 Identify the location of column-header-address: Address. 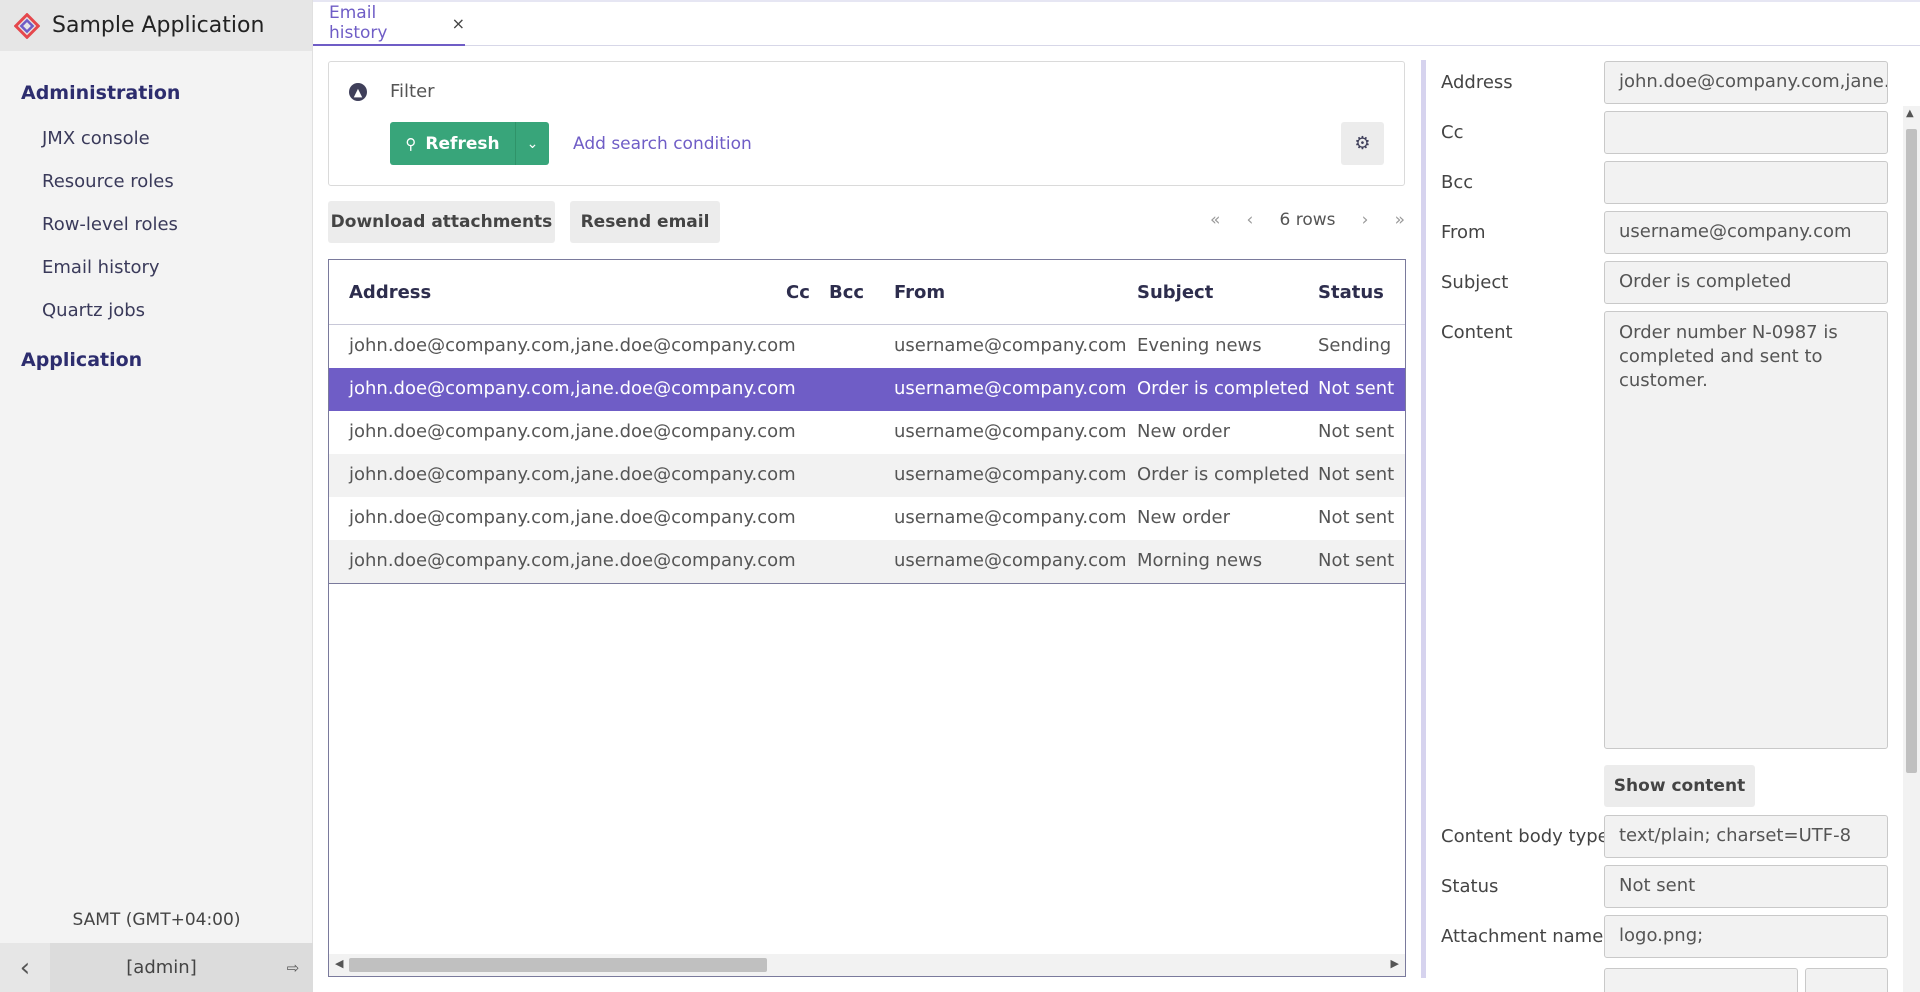
(390, 292).